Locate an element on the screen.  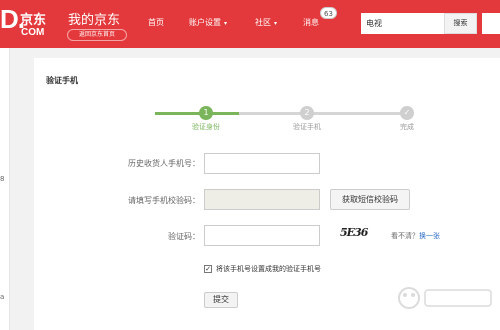
captcha-refresh-prefix: 看不清？ is located at coordinates (405, 236).